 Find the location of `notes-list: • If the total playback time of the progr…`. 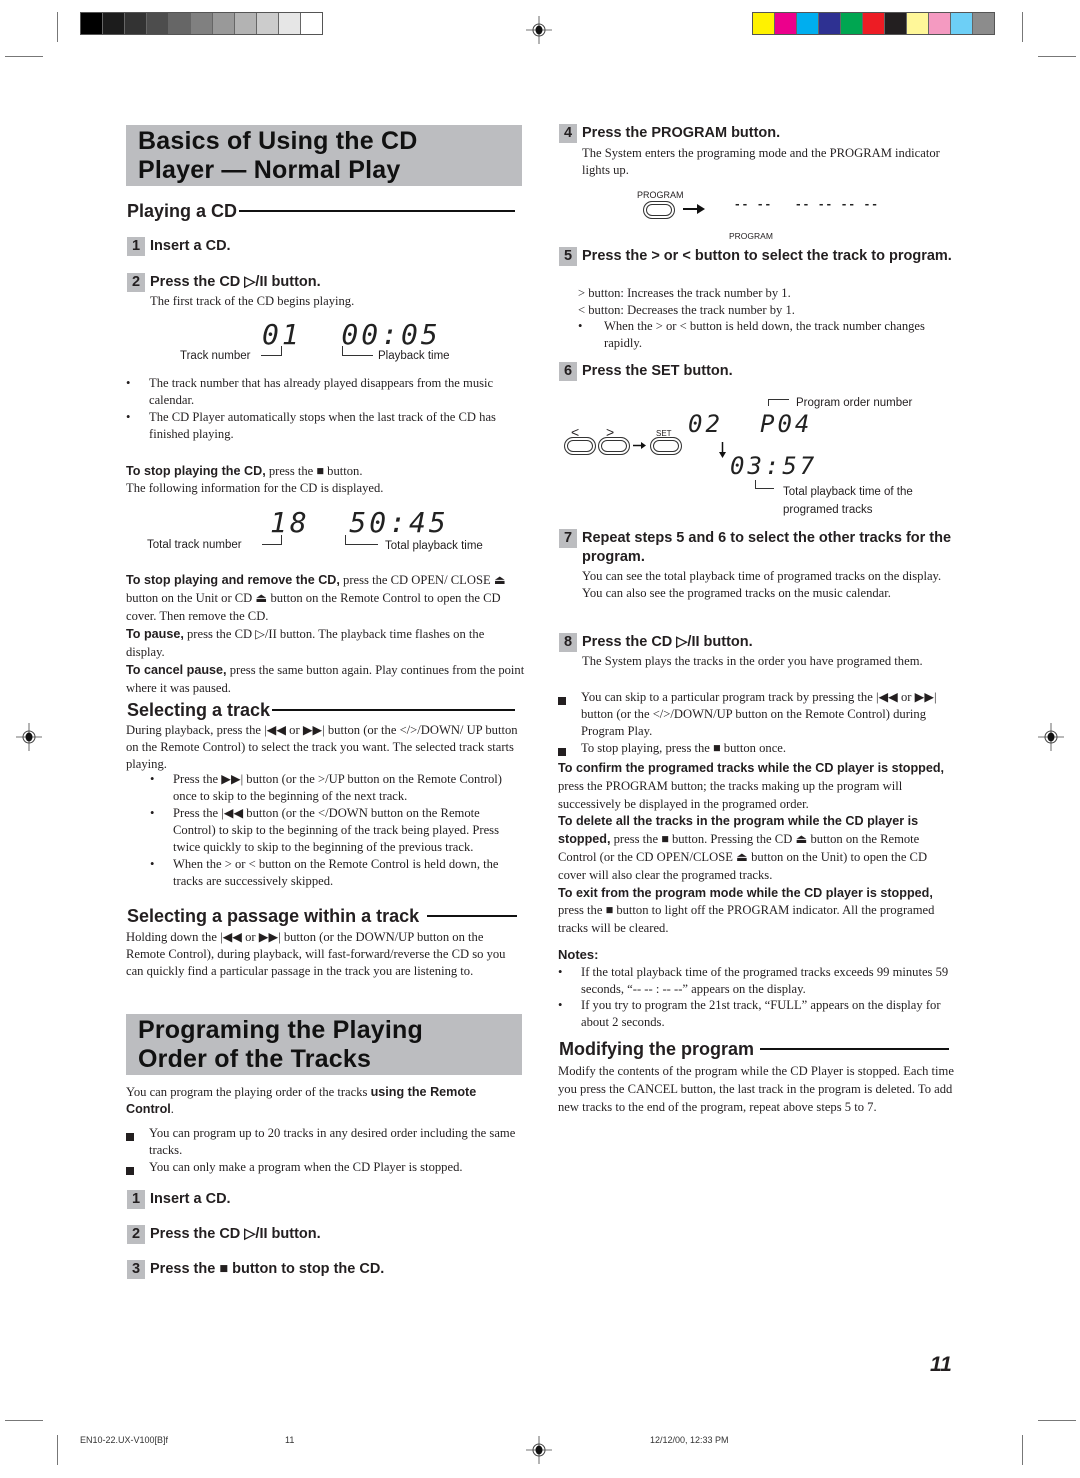

notes-list: • If the total playback time of the progr… is located at coordinates (758, 997).